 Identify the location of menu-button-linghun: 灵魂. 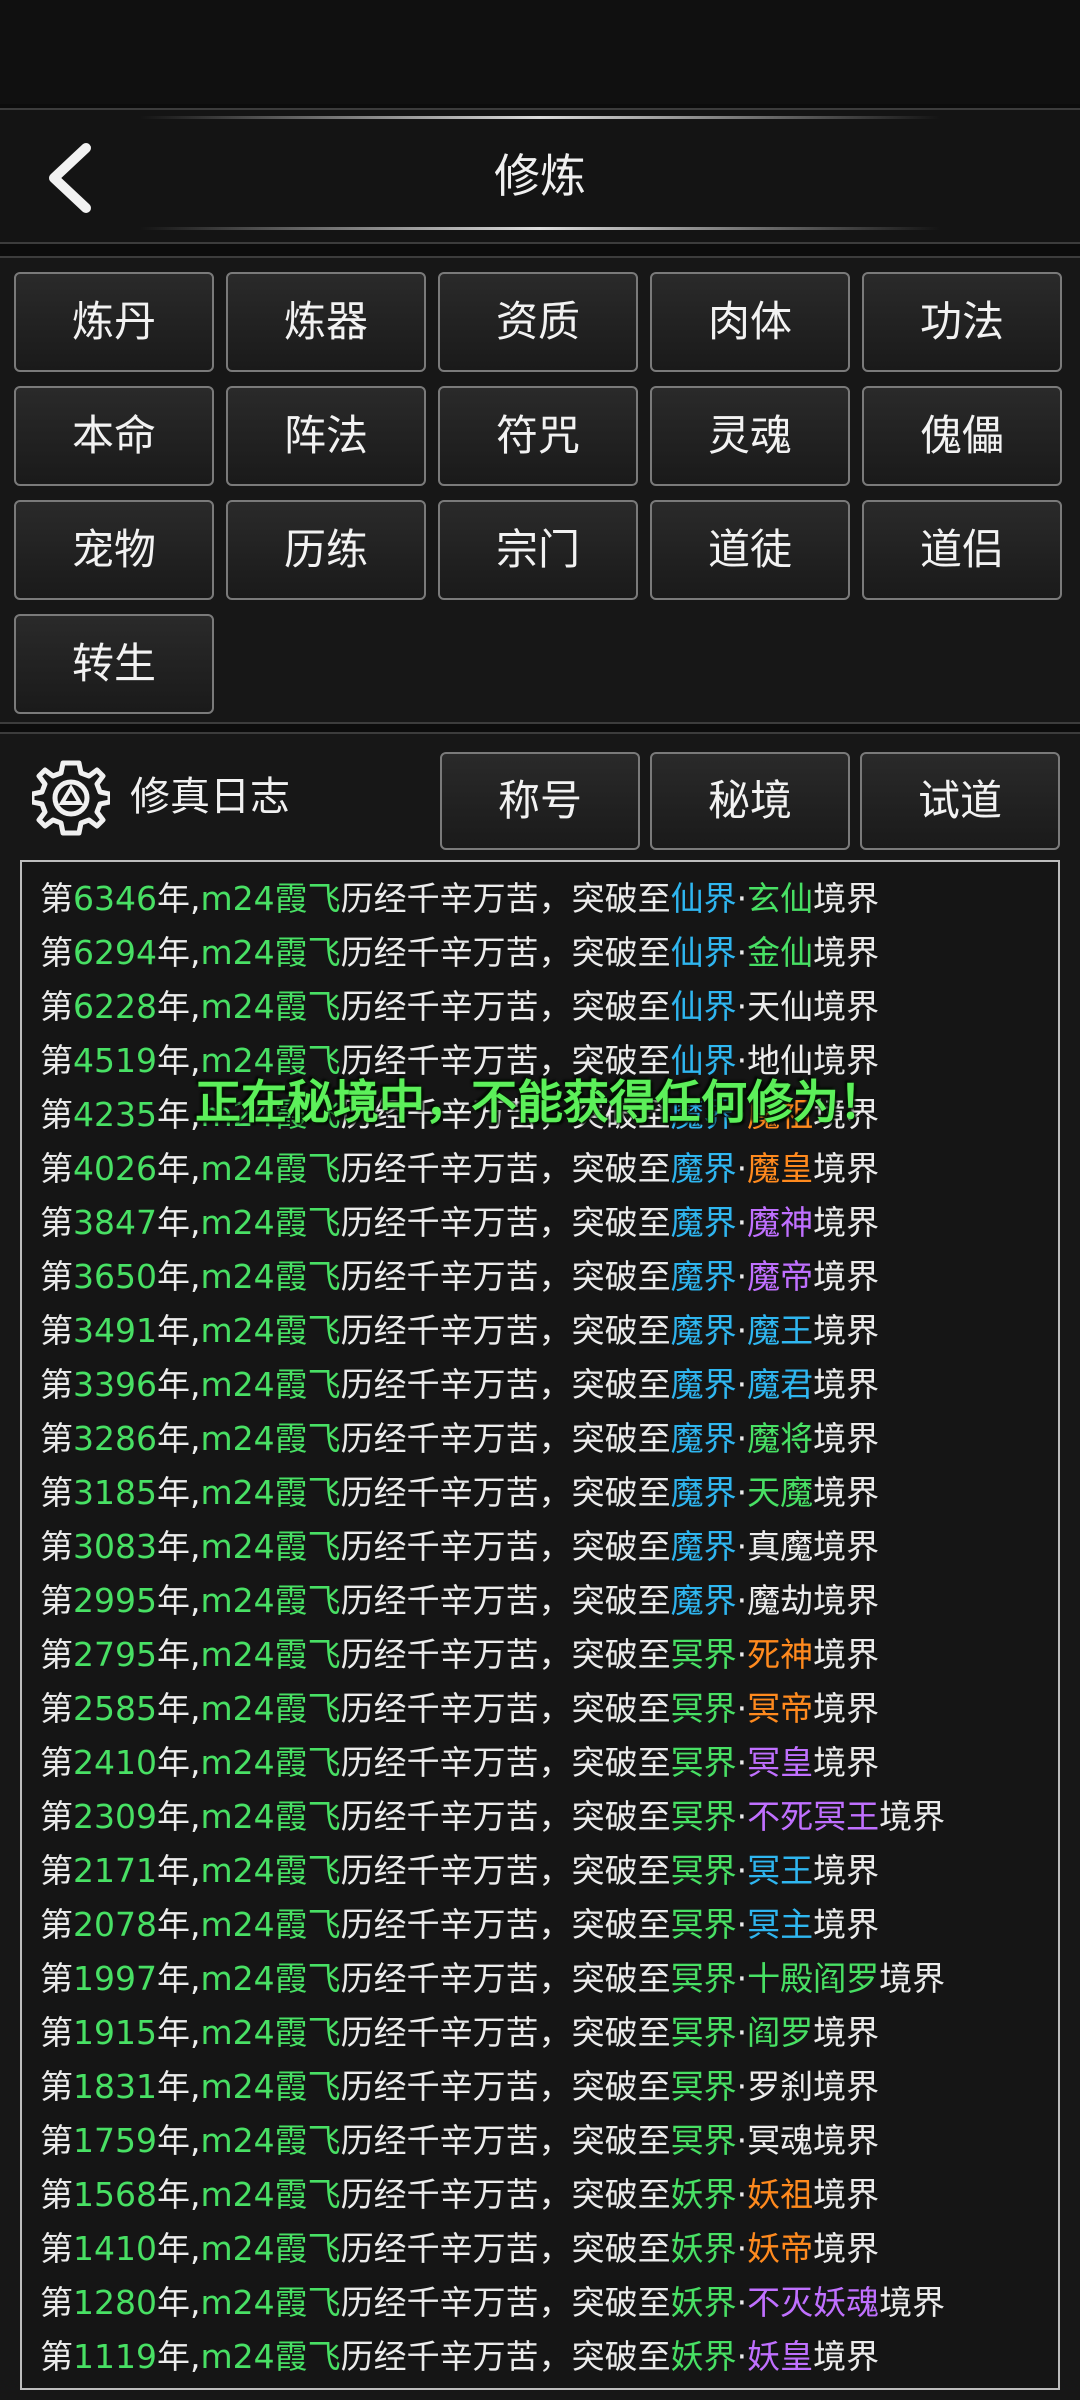
(750, 436).